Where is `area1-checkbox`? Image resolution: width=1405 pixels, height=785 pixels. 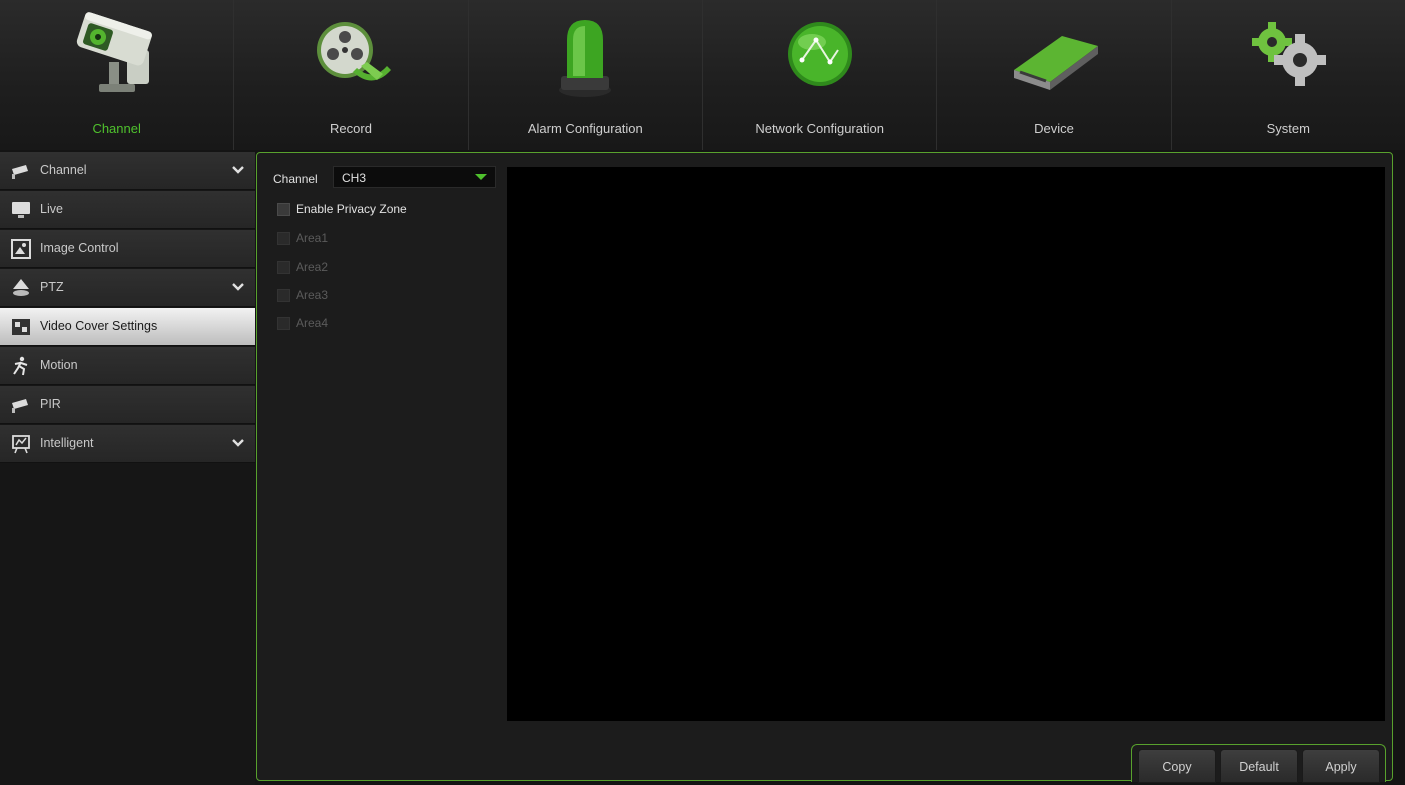
area1-checkbox is located at coordinates (283, 238).